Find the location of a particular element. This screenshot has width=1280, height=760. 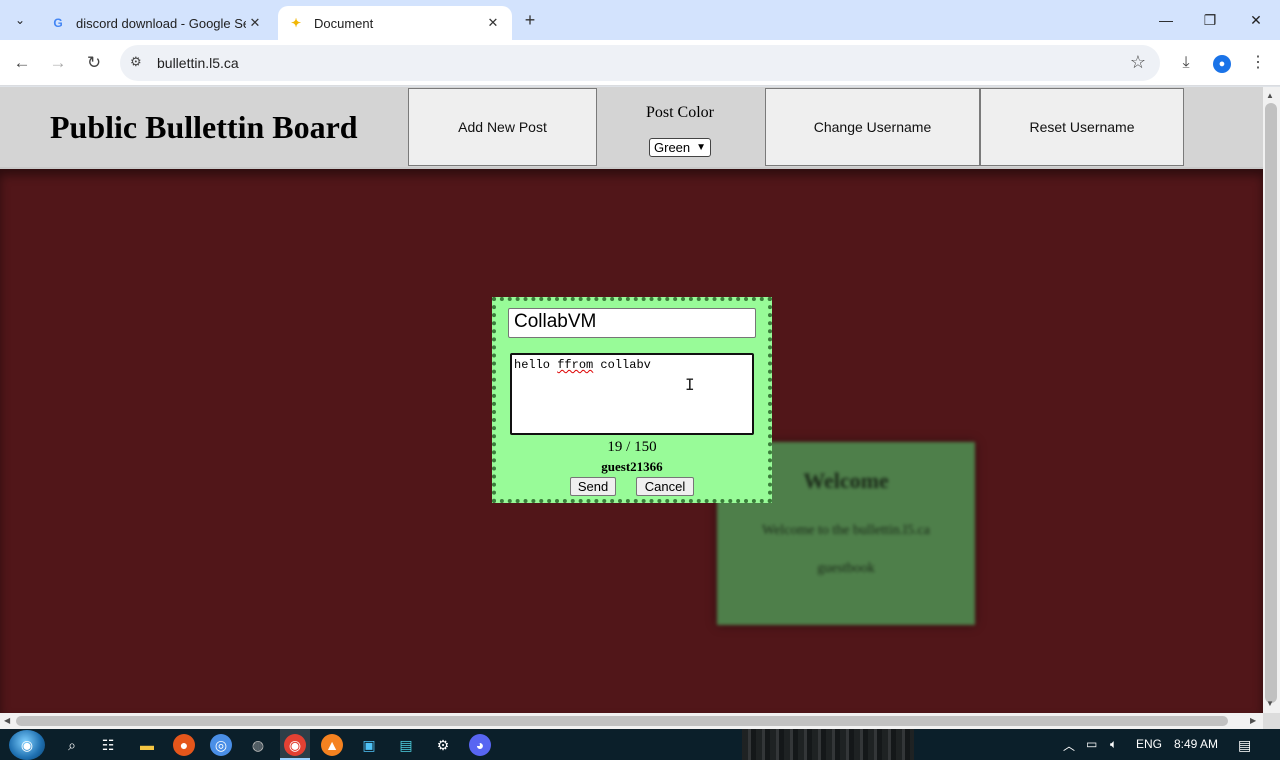

cancel-button: Cancel is located at coordinates (665, 486).